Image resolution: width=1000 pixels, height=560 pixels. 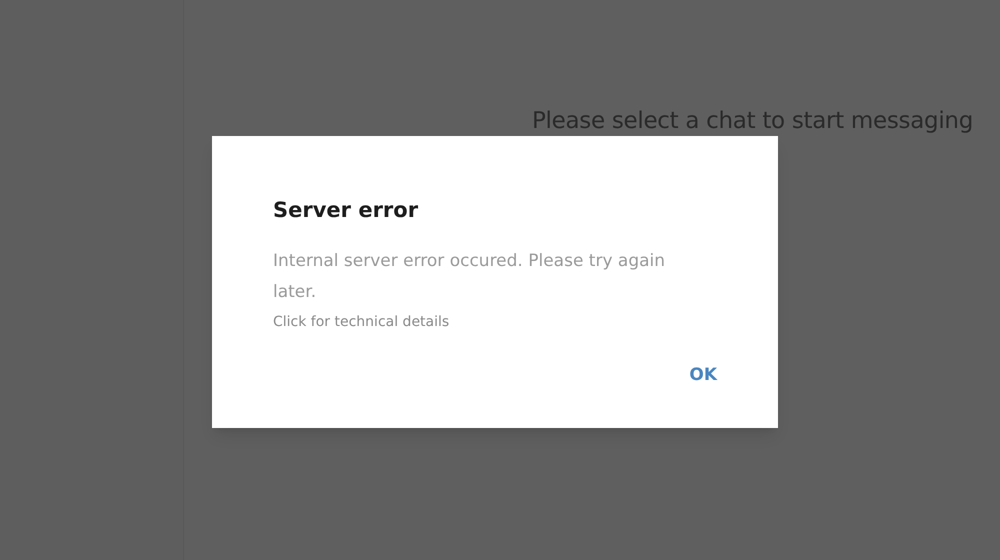 What do you see at coordinates (346, 210) in the screenshot?
I see `dialog-title: Server error` at bounding box center [346, 210].